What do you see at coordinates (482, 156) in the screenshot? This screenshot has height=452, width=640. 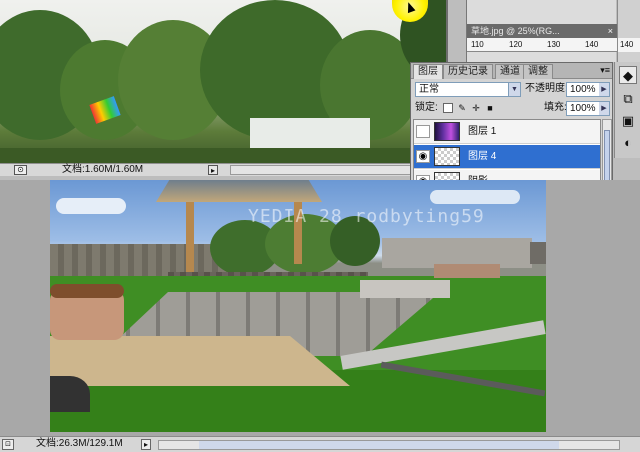 I see `layer-name: 图层 4` at bounding box center [482, 156].